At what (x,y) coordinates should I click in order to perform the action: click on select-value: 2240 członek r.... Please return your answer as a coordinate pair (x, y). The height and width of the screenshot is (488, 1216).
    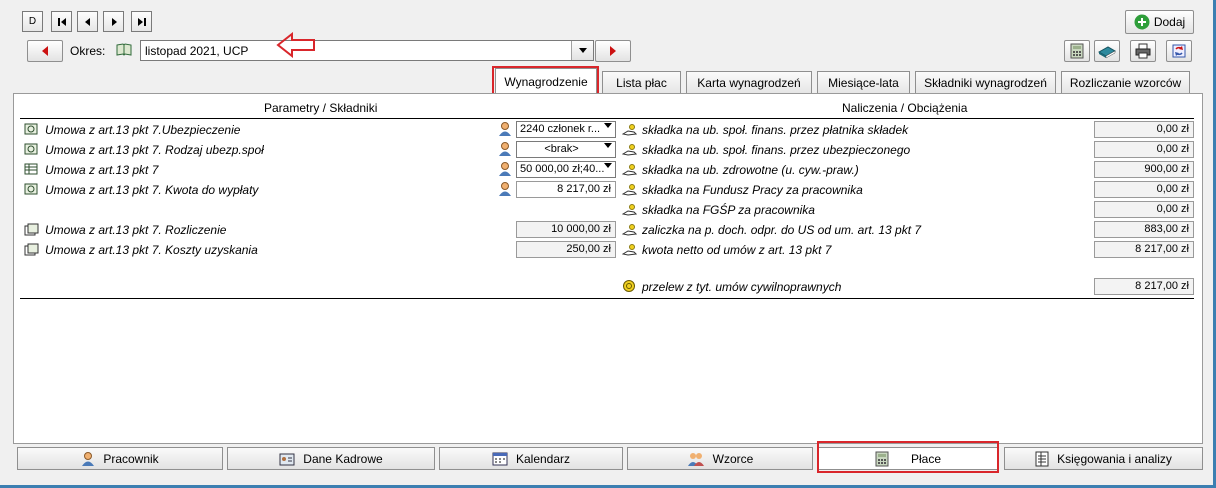
    Looking at the image, I should click on (560, 129).